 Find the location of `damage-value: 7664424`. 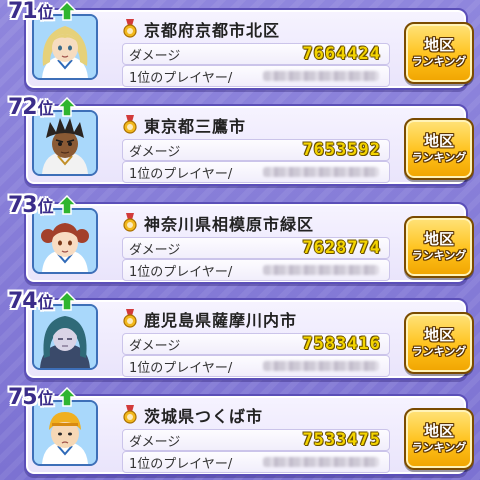

damage-value: 7664424 is located at coordinates (341, 54).